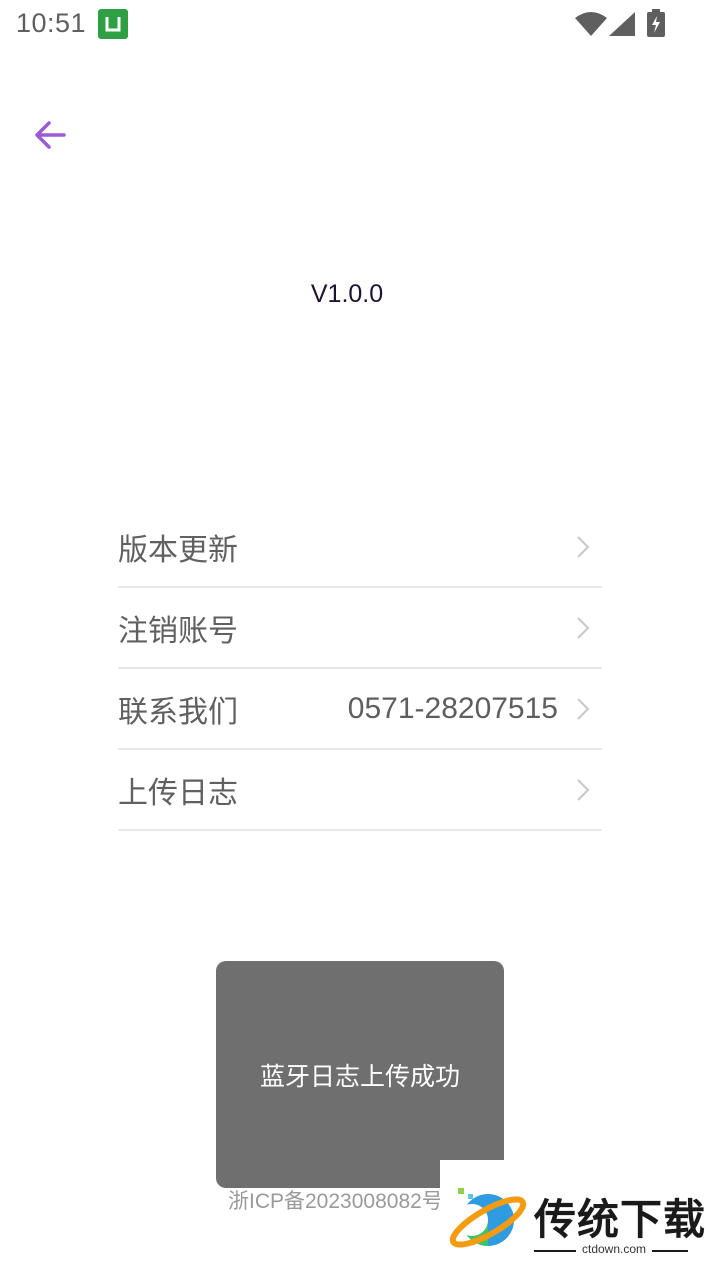  I want to click on battery-charging-icon, so click(656, 23).